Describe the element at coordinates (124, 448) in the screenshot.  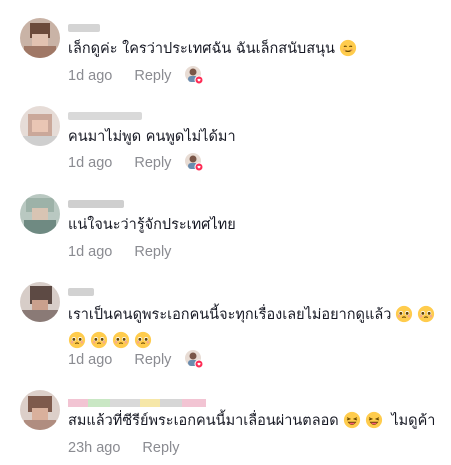
I see `comment-meta: 23h ago Reply` at that location.